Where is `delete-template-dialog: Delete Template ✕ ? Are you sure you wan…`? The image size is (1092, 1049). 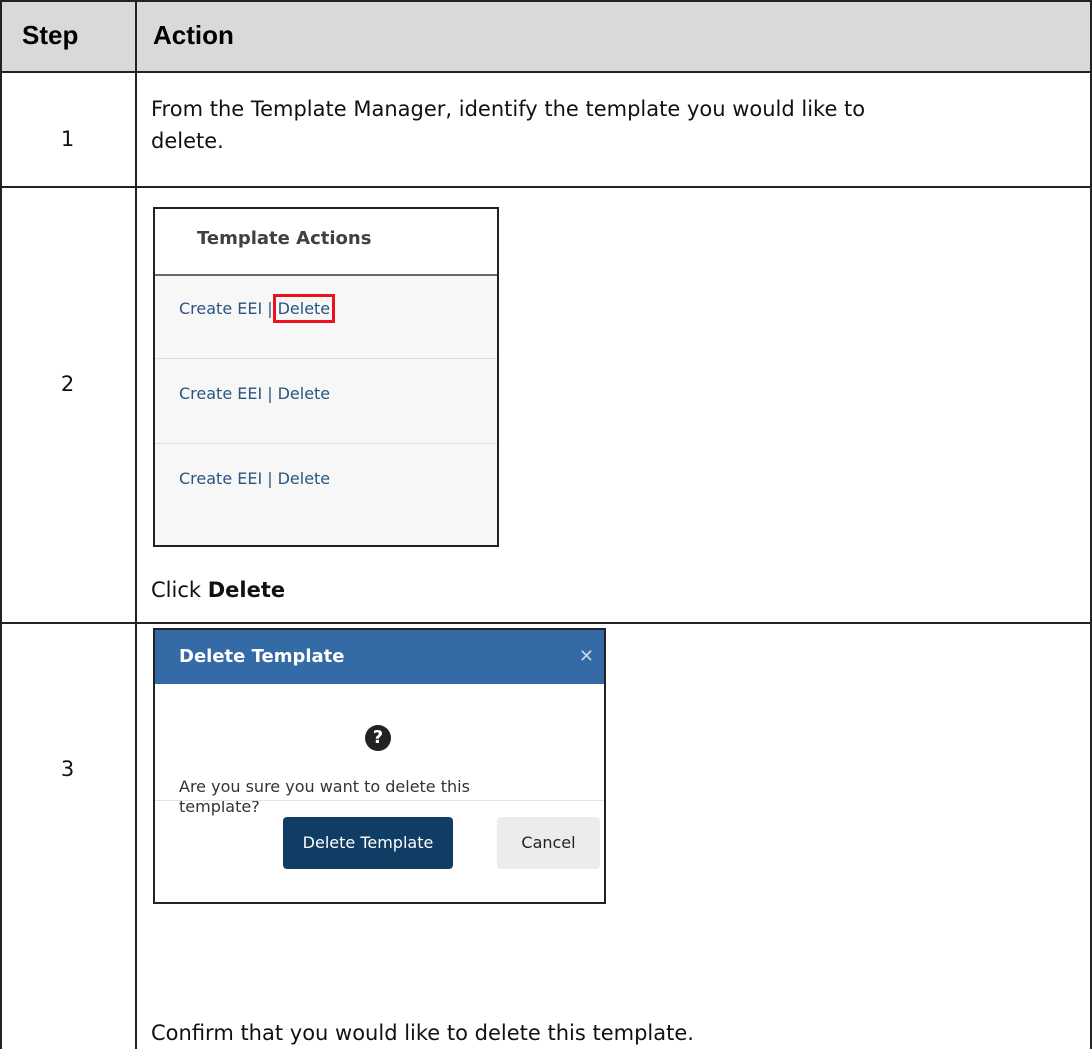
delete-template-dialog: Delete Template ✕ ? Are you sure you wan… is located at coordinates (379, 766).